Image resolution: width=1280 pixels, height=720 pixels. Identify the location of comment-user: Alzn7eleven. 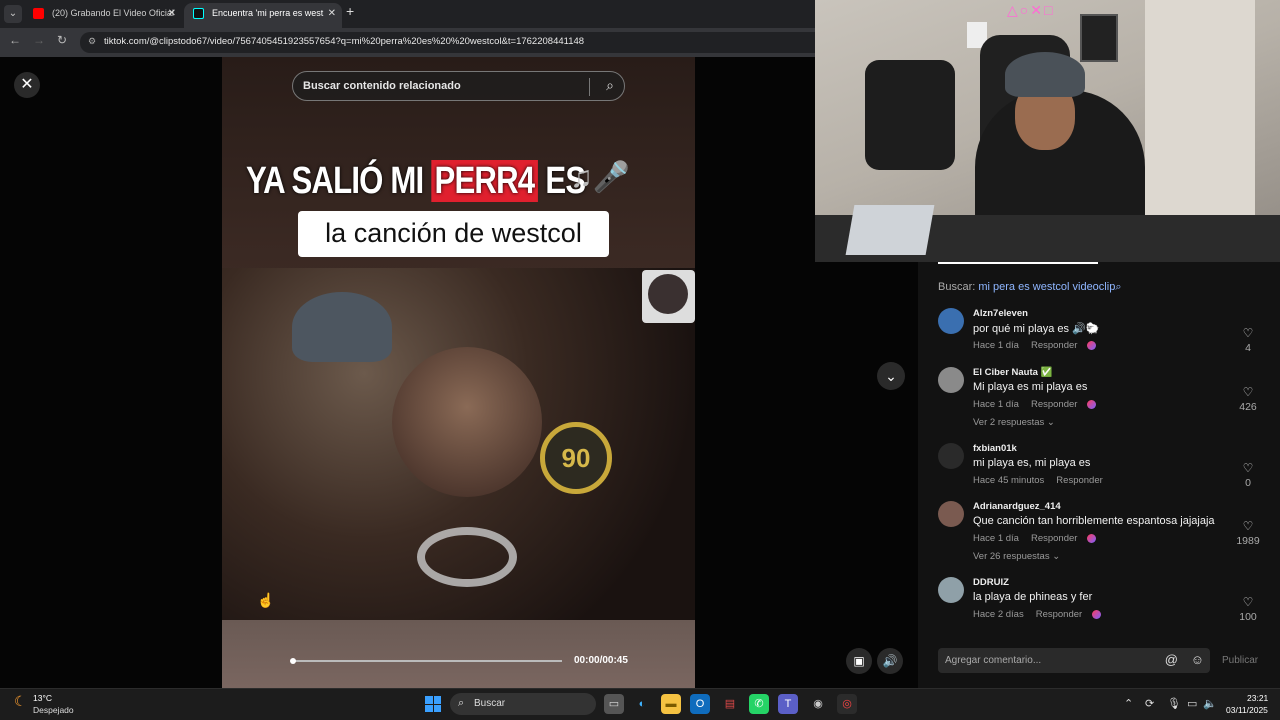
(1000, 313).